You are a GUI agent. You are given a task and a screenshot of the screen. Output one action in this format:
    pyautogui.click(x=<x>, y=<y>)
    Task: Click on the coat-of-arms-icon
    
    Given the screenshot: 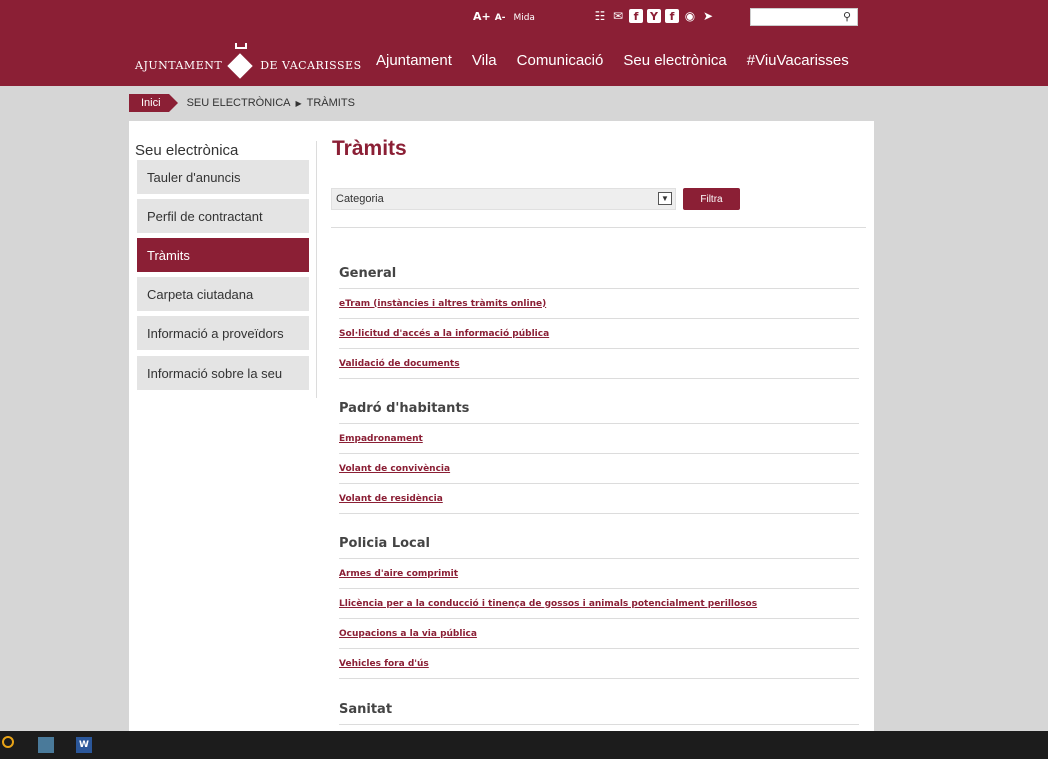 What is the action you would take?
    pyautogui.click(x=240, y=61)
    